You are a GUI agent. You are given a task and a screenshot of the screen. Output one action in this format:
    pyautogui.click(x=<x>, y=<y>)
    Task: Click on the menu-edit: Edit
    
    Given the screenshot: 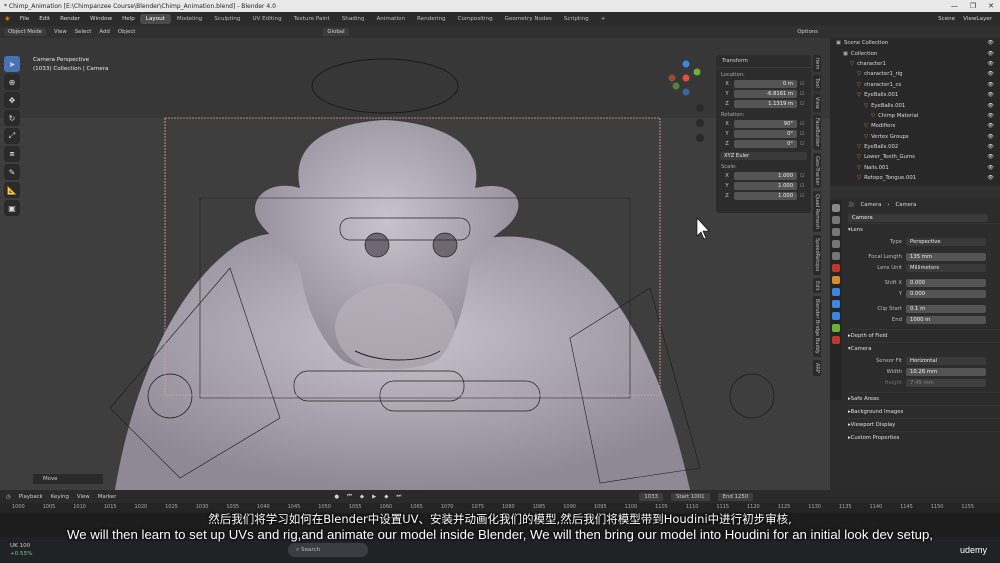 What is the action you would take?
    pyautogui.click(x=44, y=19)
    